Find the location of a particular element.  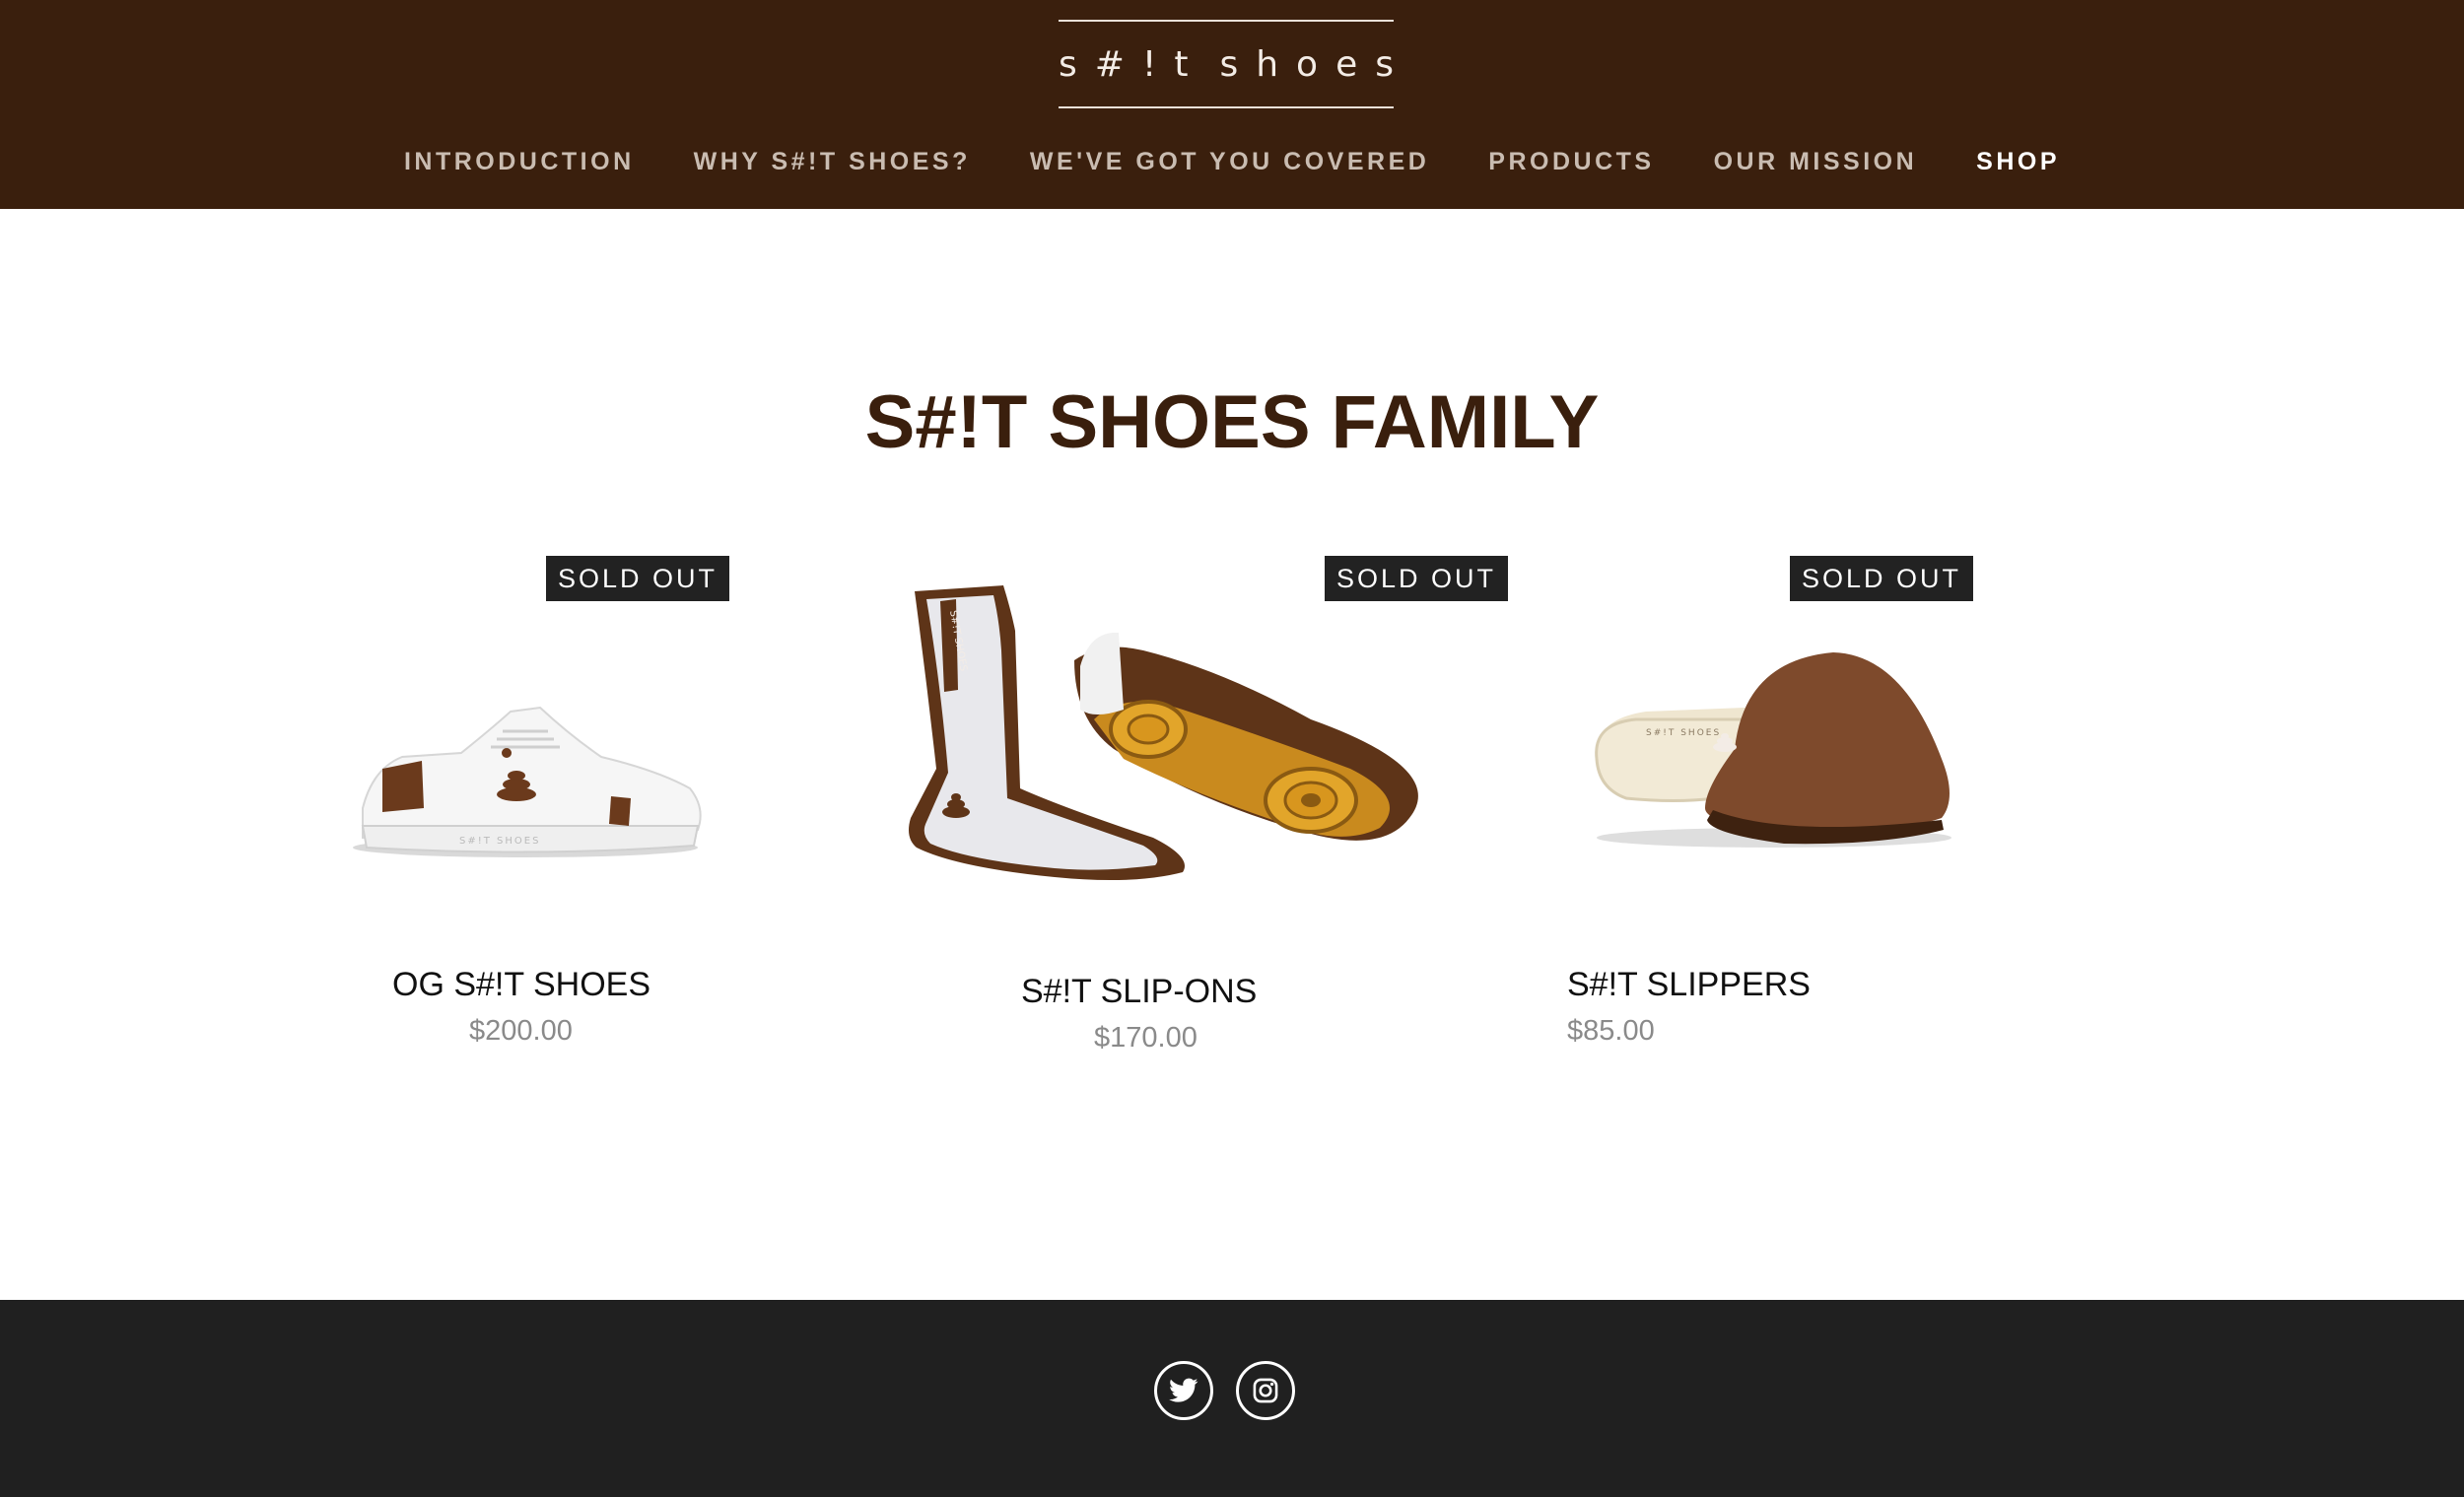

nav-item-shop: SHOP is located at coordinates (2018, 162).